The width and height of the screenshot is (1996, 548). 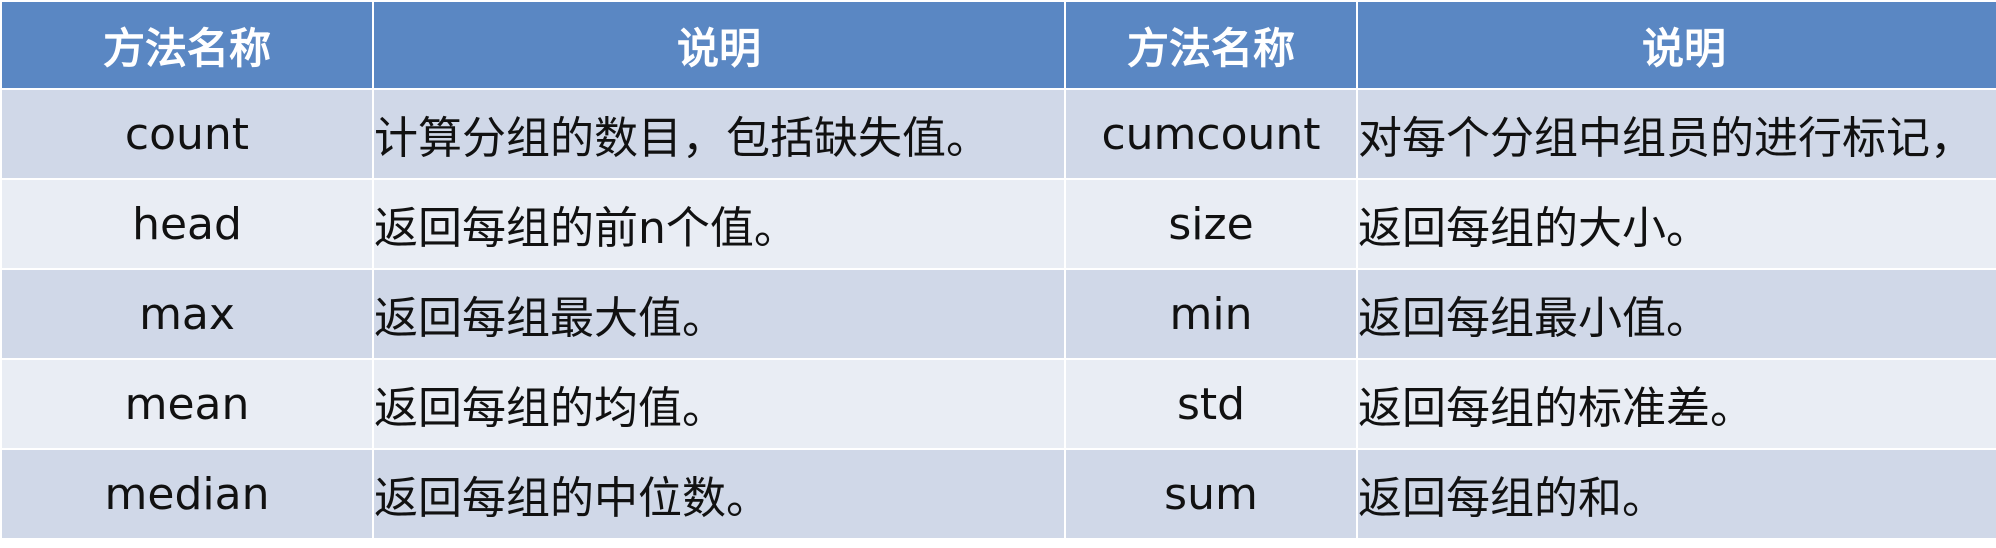 What do you see at coordinates (1211, 45) in the screenshot?
I see `header-method-name-2: 方法名称` at bounding box center [1211, 45].